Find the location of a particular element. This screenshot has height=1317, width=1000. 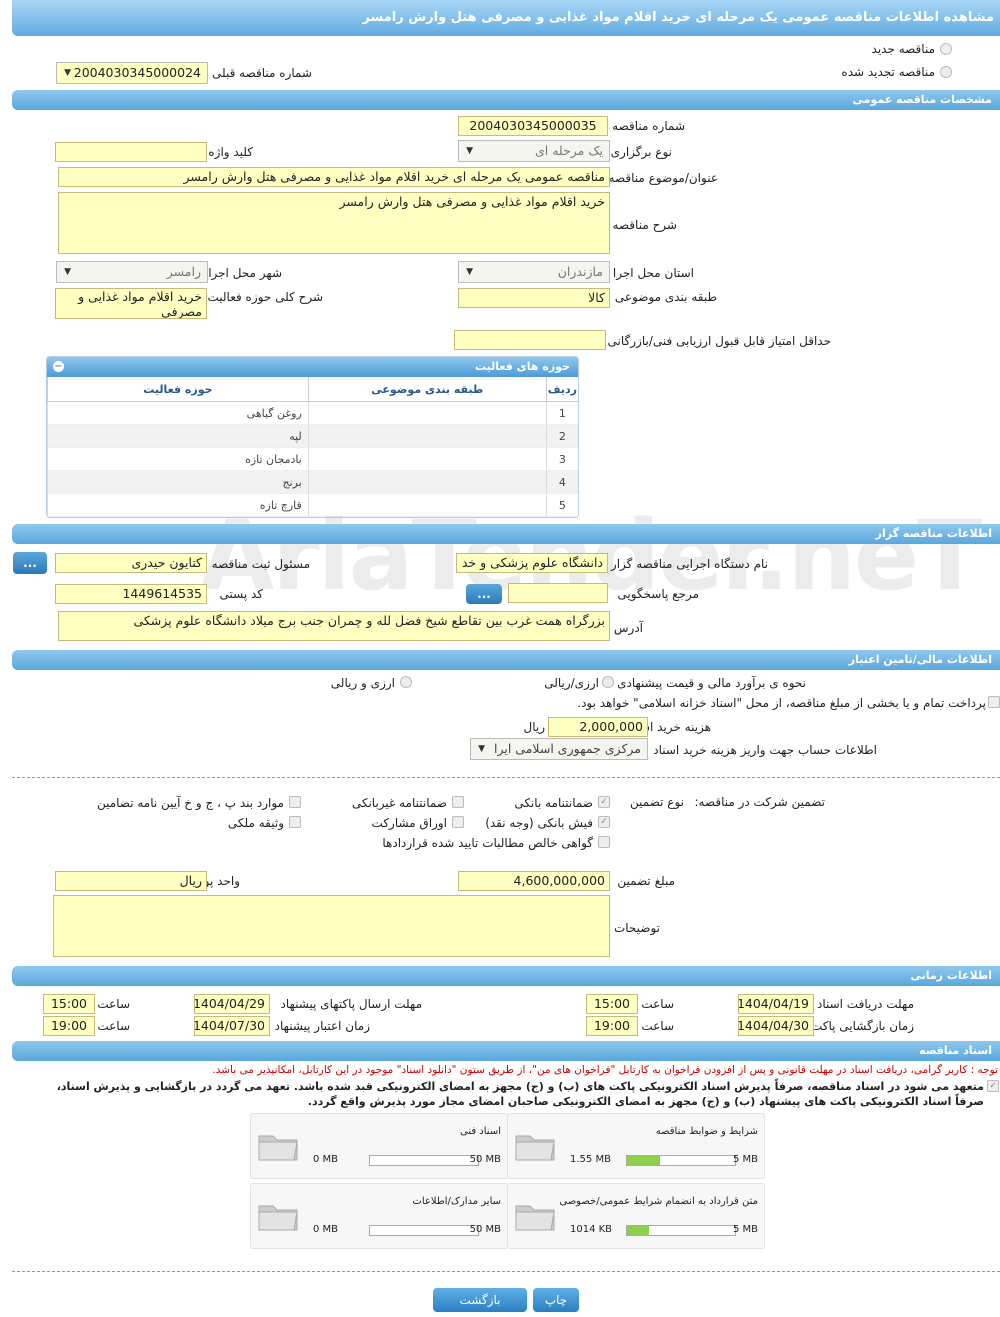

category-field: کالا is located at coordinates (534, 298).